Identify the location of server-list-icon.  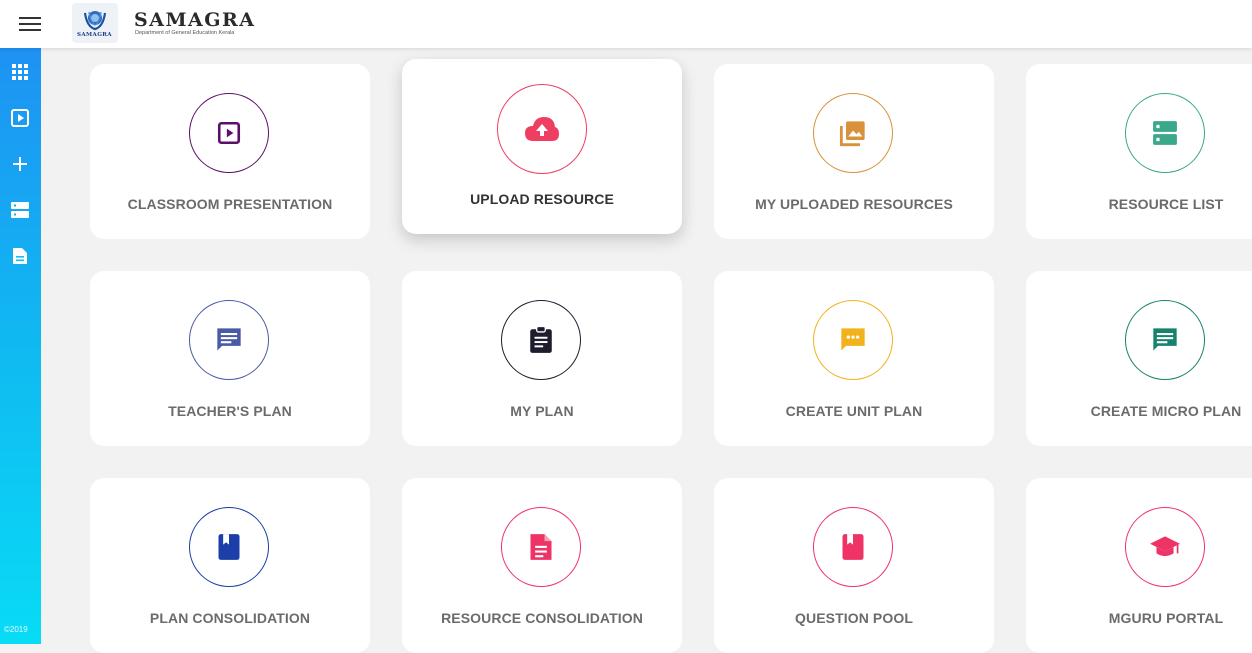
(1165, 133).